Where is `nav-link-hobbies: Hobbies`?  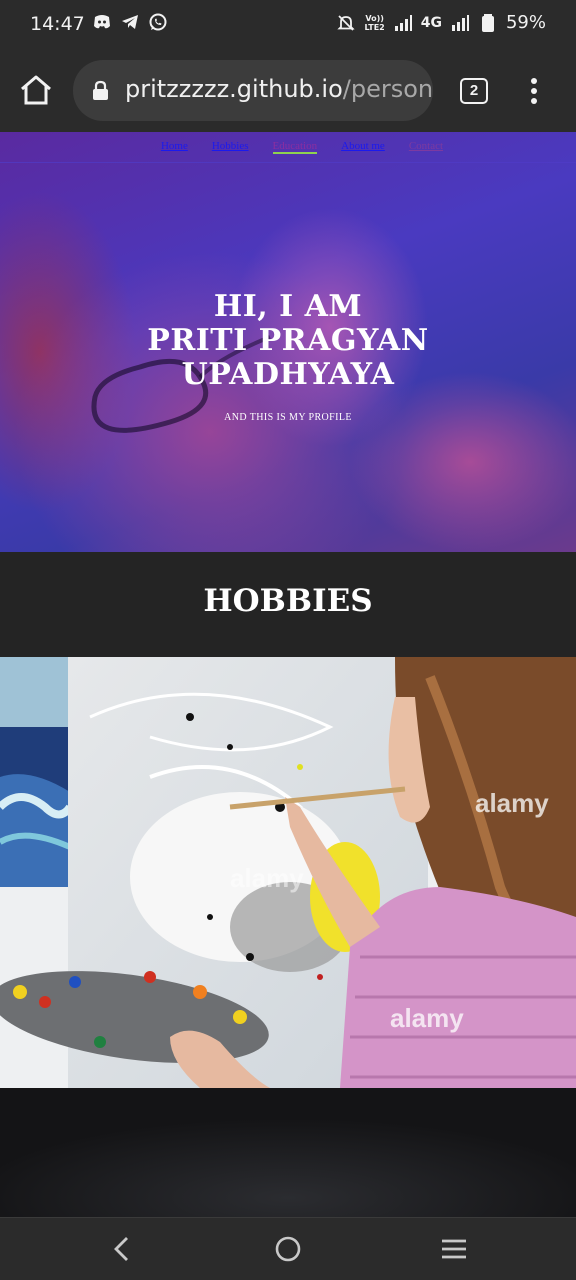
nav-link-hobbies: Hobbies is located at coordinates (230, 147).